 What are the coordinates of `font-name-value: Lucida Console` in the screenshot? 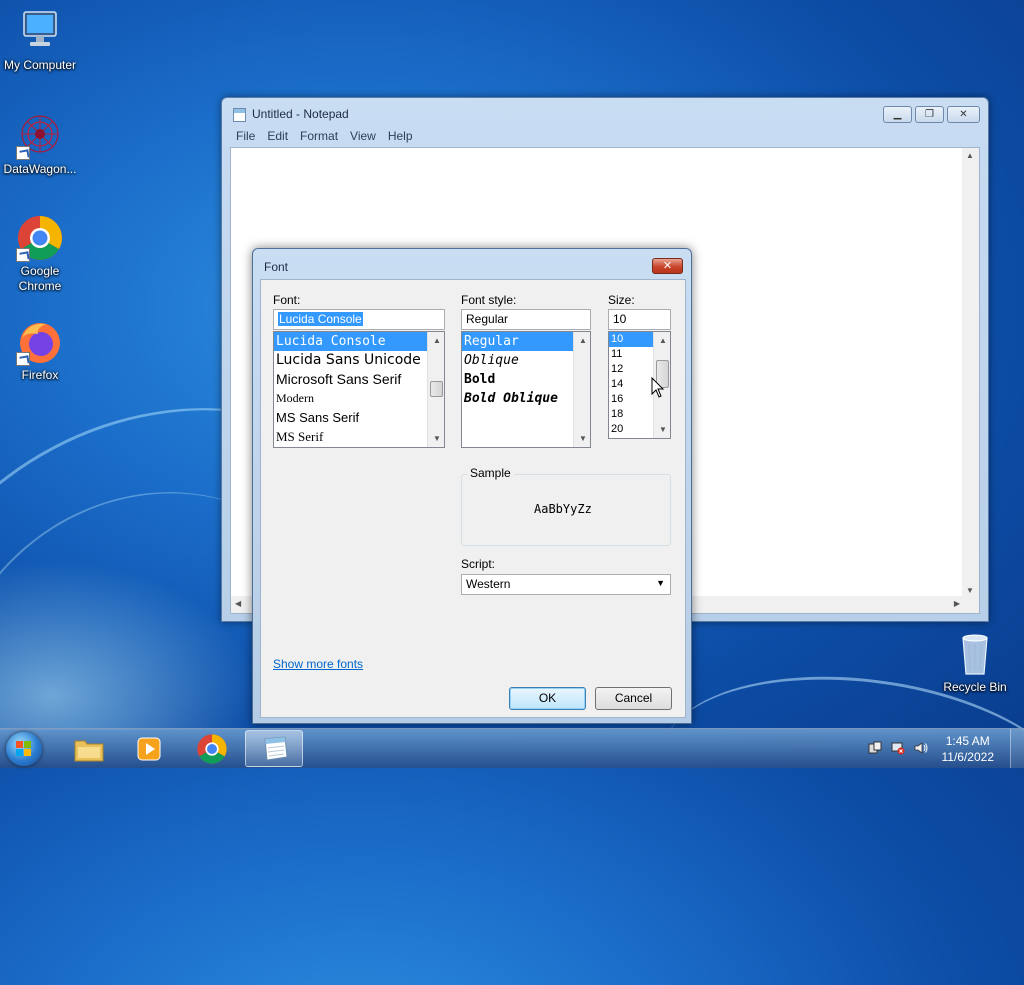 It's located at (320, 319).